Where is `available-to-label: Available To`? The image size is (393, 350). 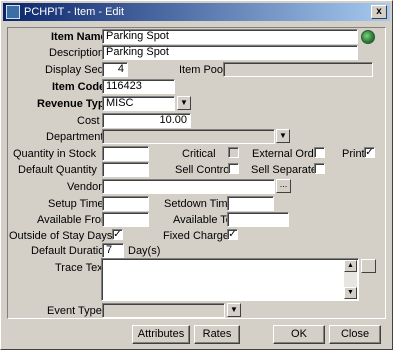
available-to-label: Available To is located at coordinates (202, 220).